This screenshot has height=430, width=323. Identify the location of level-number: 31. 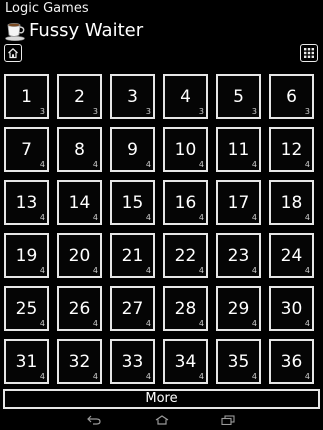
(26, 362).